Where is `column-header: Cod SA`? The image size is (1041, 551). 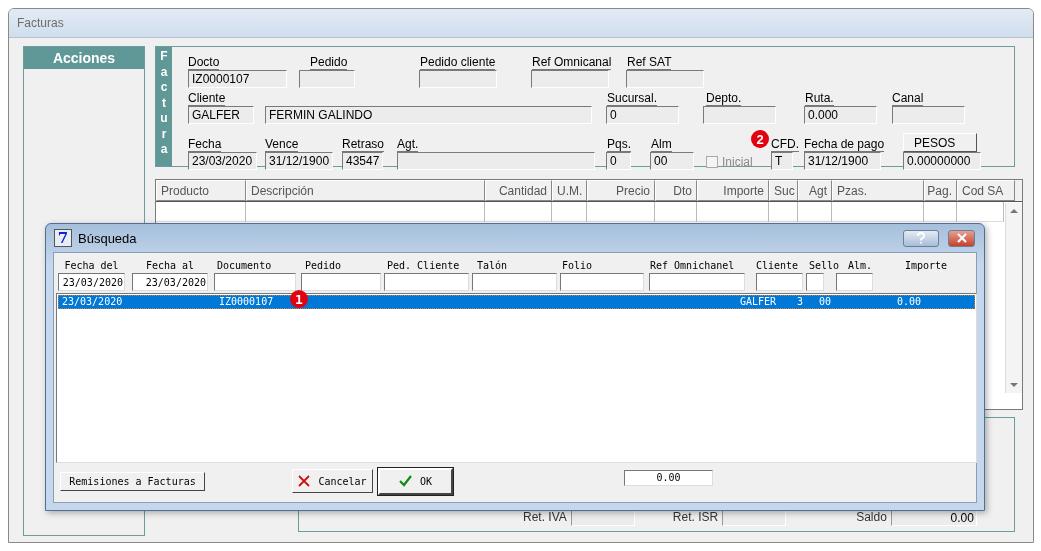 column-header: Cod SA is located at coordinates (986, 190).